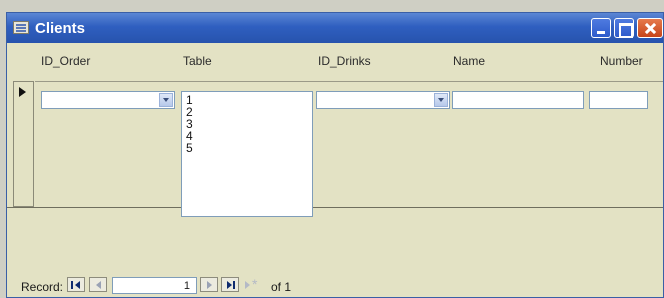 This screenshot has height=298, width=664. What do you see at coordinates (383, 100) in the screenshot?
I see `id-drinks-combobox` at bounding box center [383, 100].